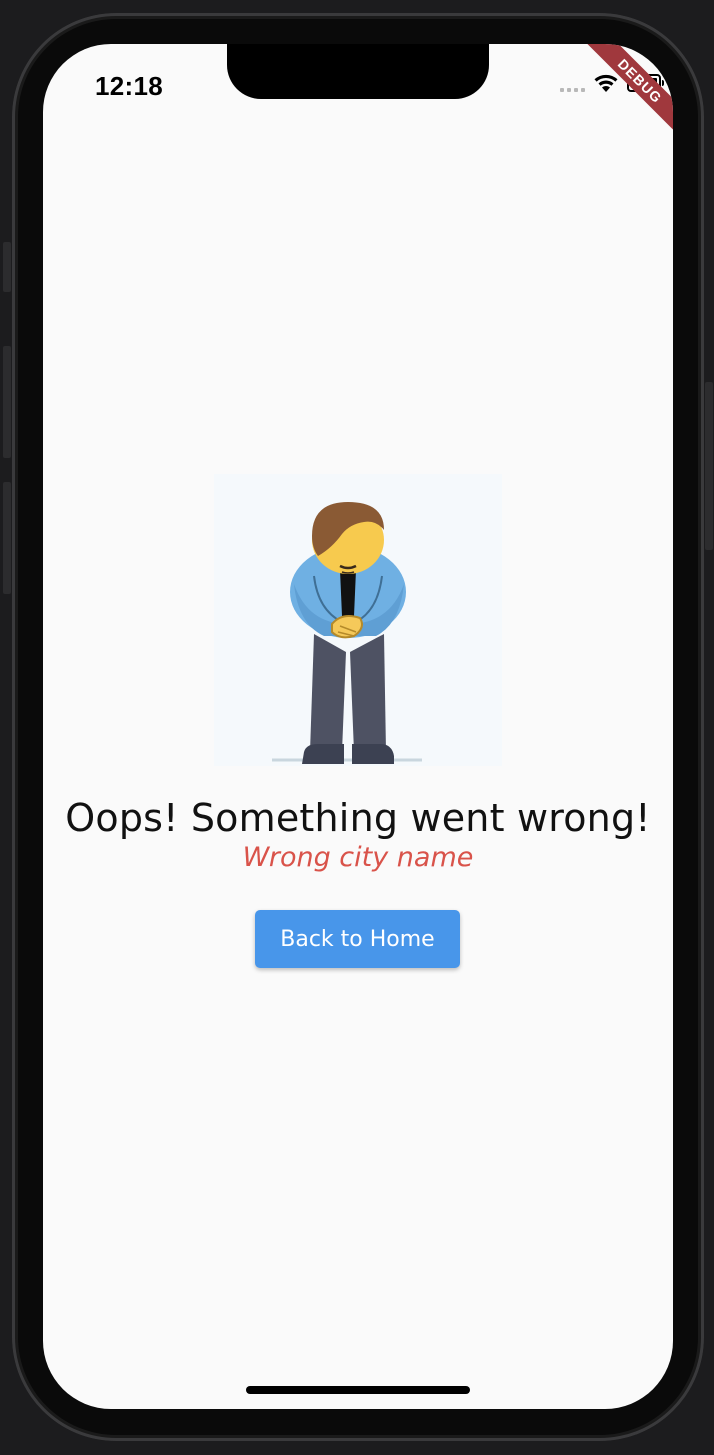 The height and width of the screenshot is (1455, 714). I want to click on wifi-icon, so click(606, 83).